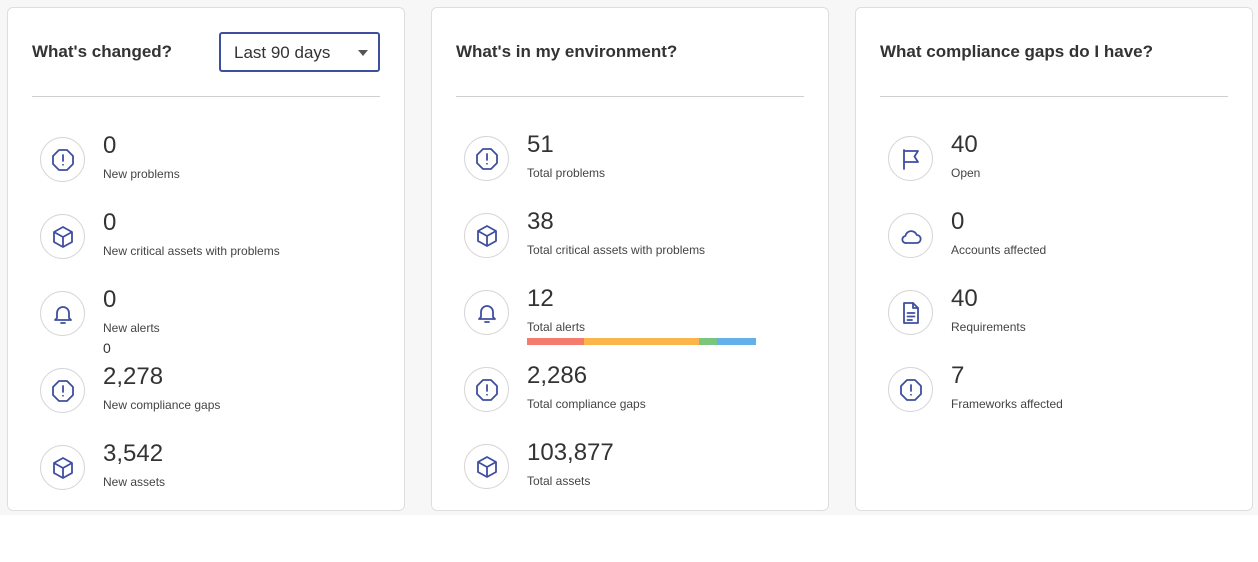  I want to click on metric-label: Open, so click(966, 173).